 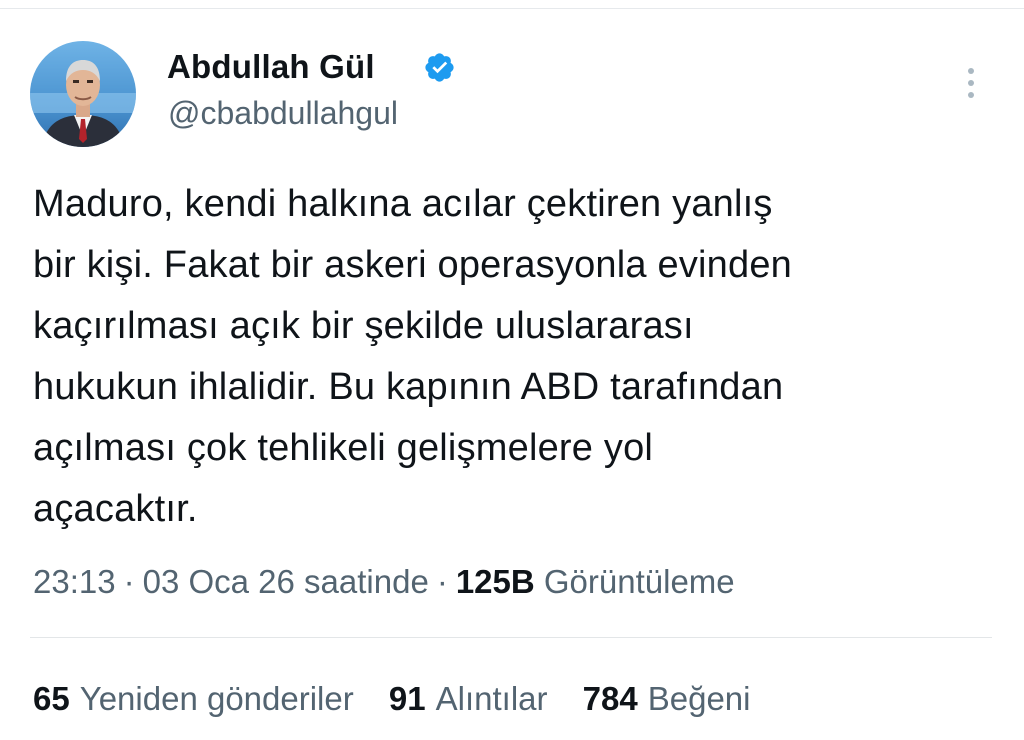 What do you see at coordinates (495, 581) in the screenshot?
I see `views-count: 125B` at bounding box center [495, 581].